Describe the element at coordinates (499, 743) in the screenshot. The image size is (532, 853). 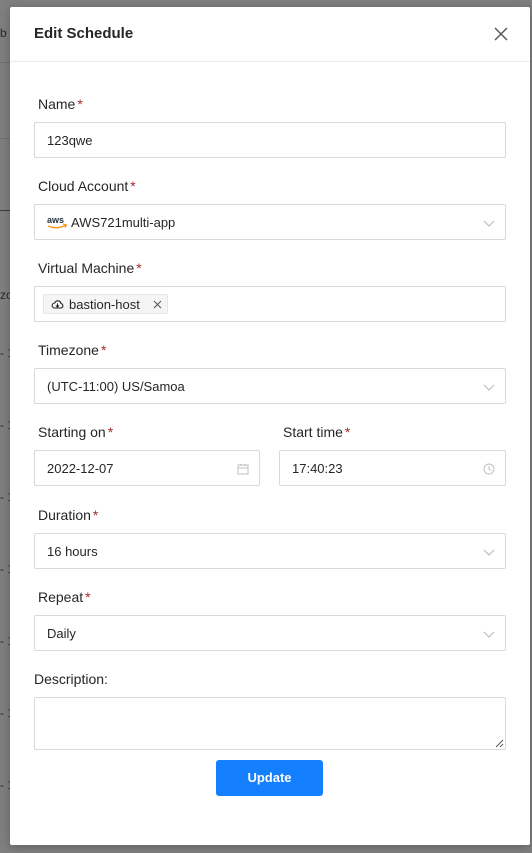
I see `resize-handle-icon` at that location.